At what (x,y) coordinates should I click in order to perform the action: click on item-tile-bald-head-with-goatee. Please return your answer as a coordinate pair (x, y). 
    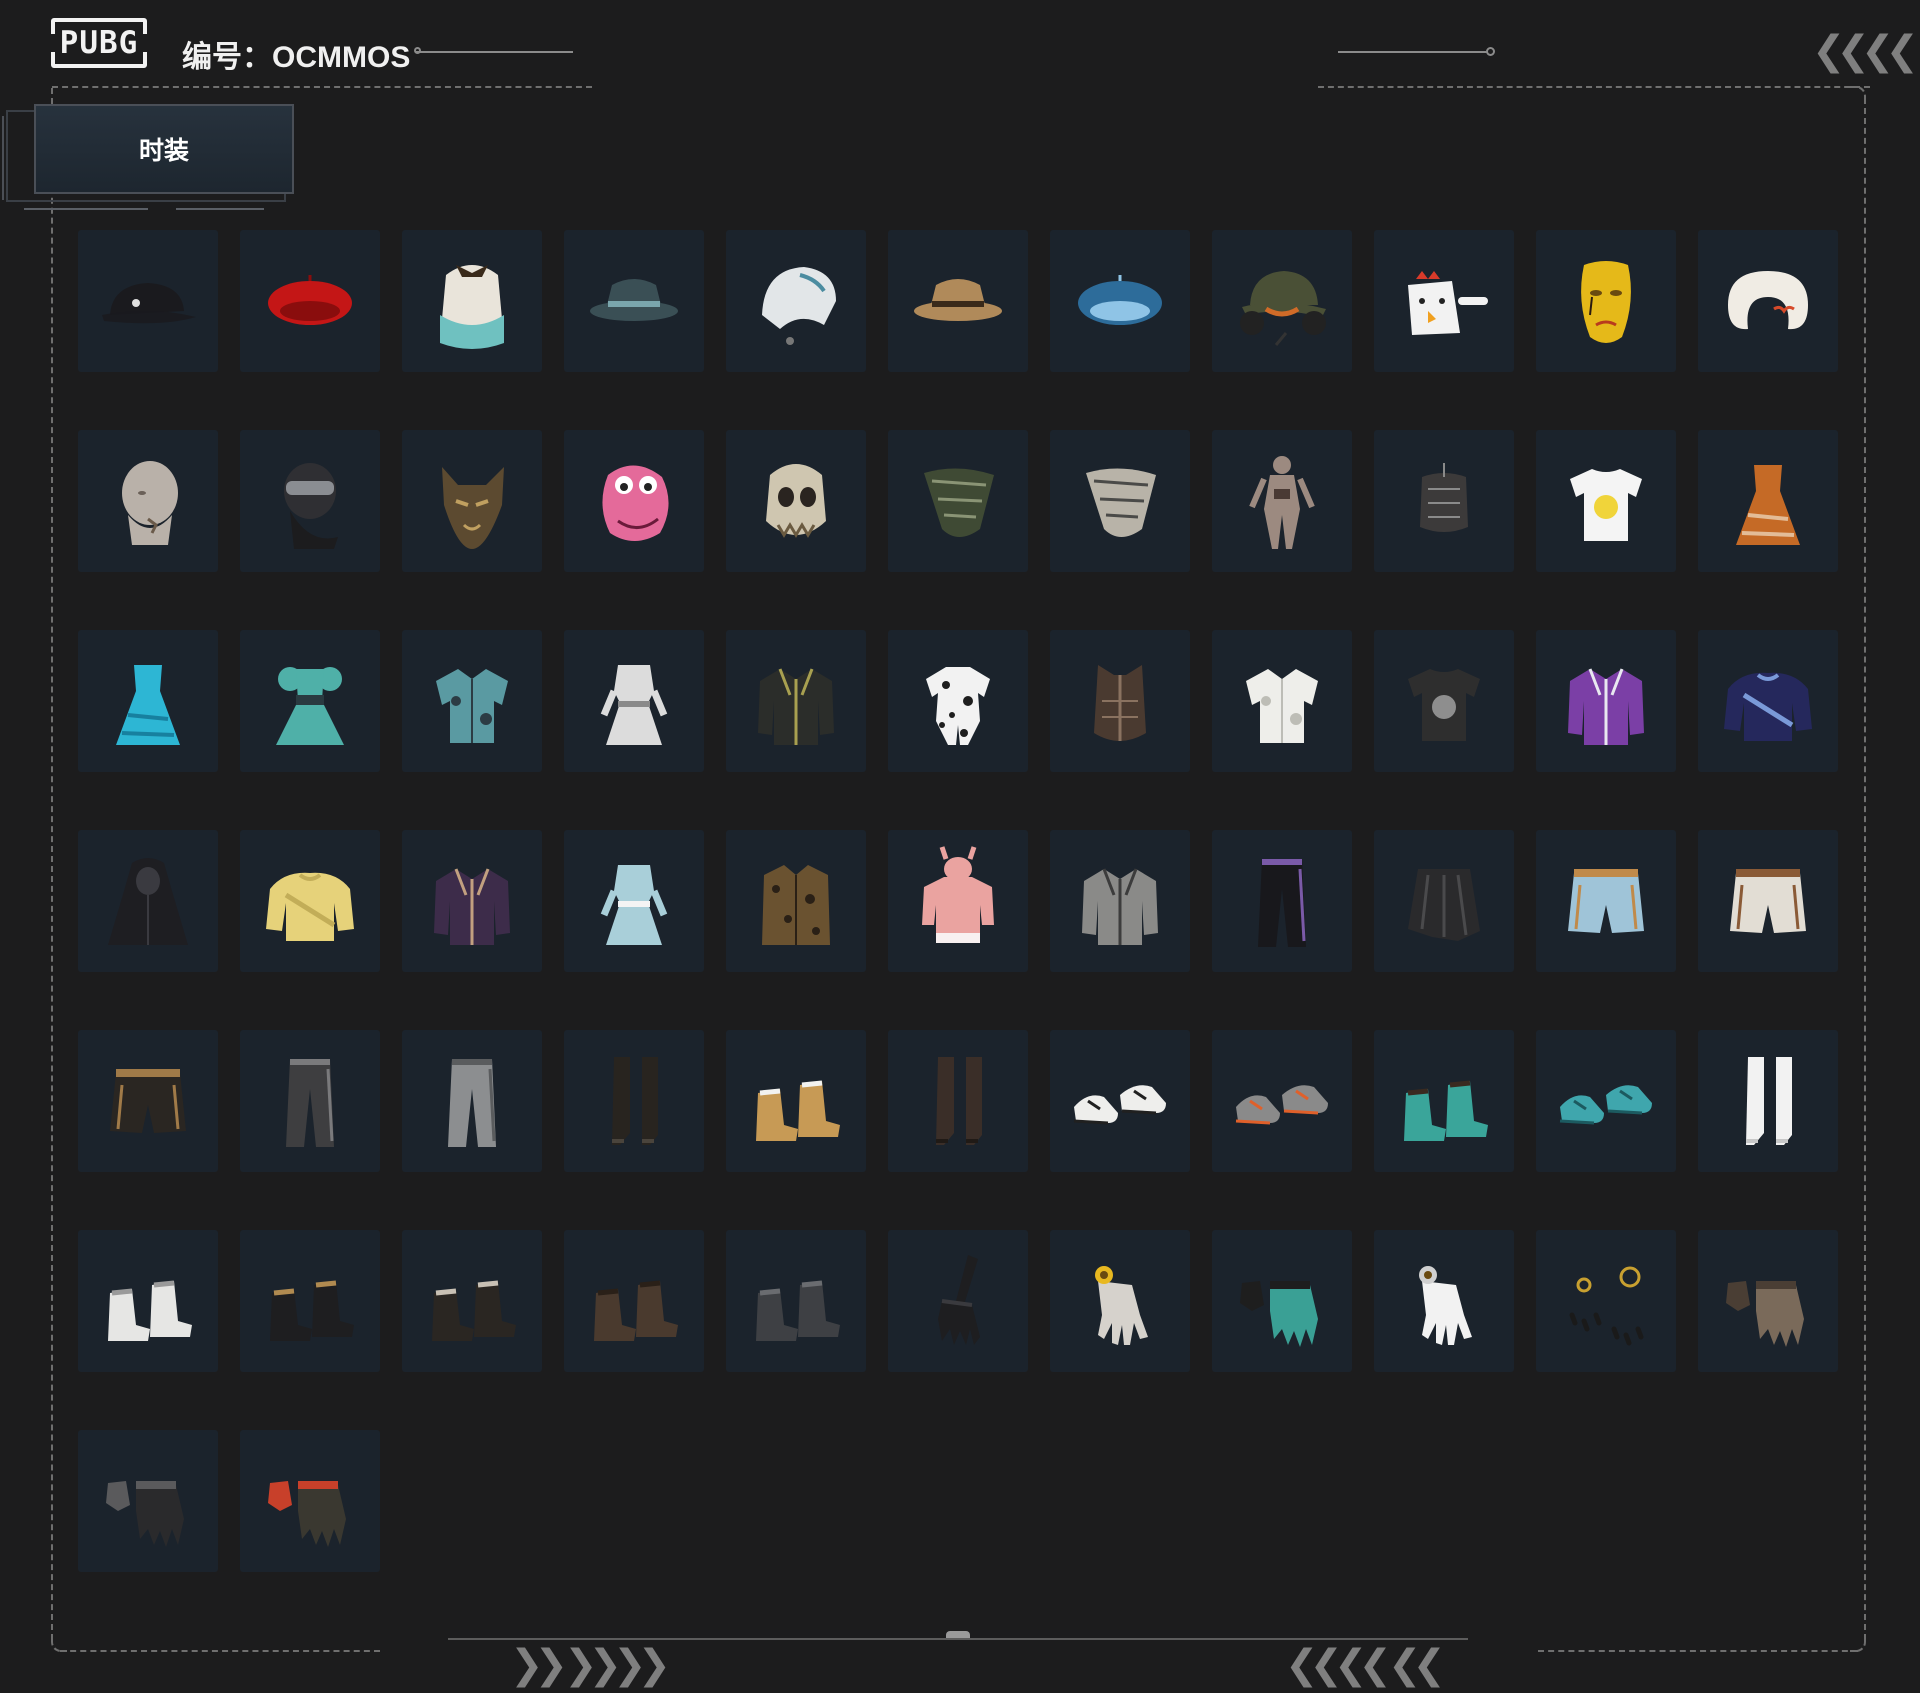
    Looking at the image, I should click on (148, 501).